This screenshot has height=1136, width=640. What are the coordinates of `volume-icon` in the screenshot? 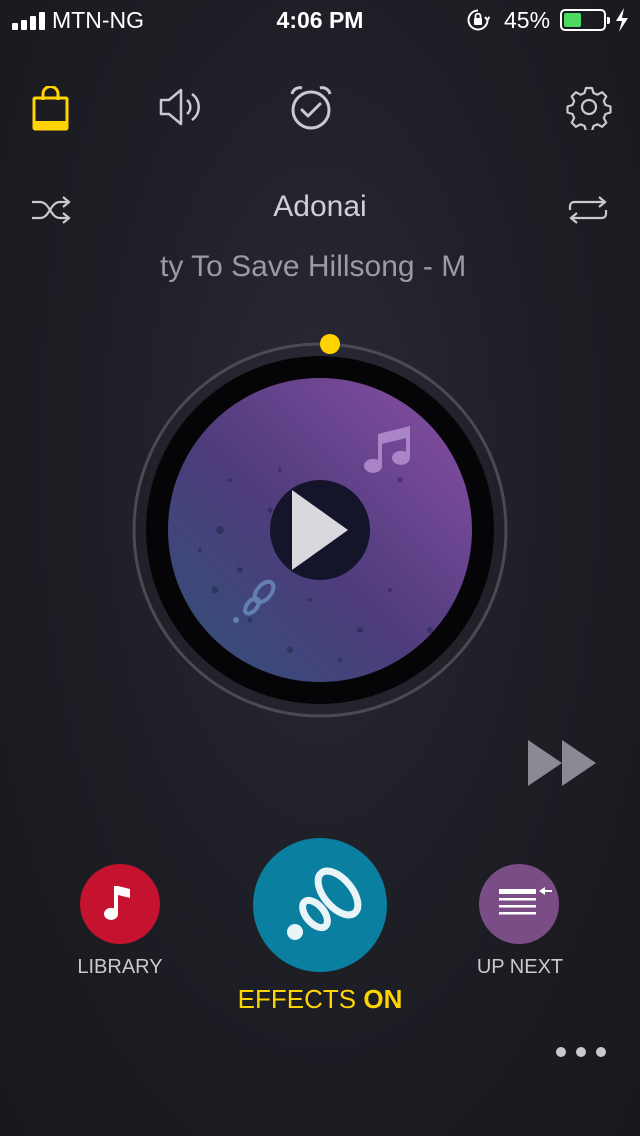 It's located at (181, 107).